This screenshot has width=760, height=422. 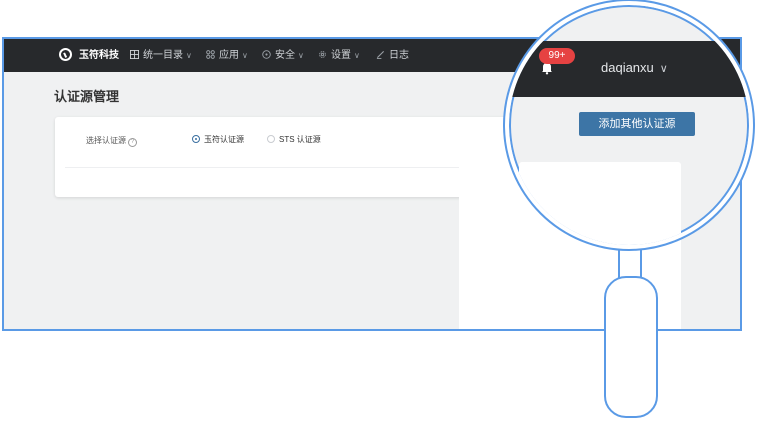 I want to click on radio-label: 玉符认证源, so click(x=224, y=139).